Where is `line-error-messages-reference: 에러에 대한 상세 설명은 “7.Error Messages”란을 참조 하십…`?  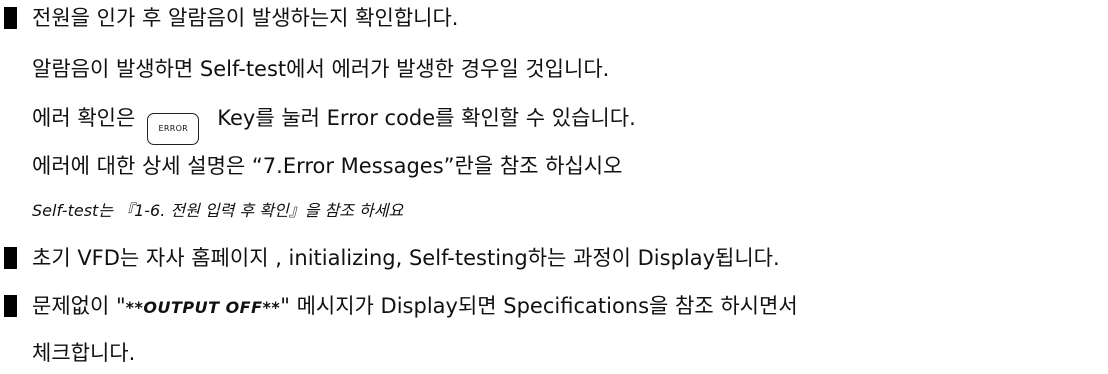 line-error-messages-reference: 에러에 대한 상세 설명은 “7.Error Messages”란을 참조 하십… is located at coordinates (327, 166).